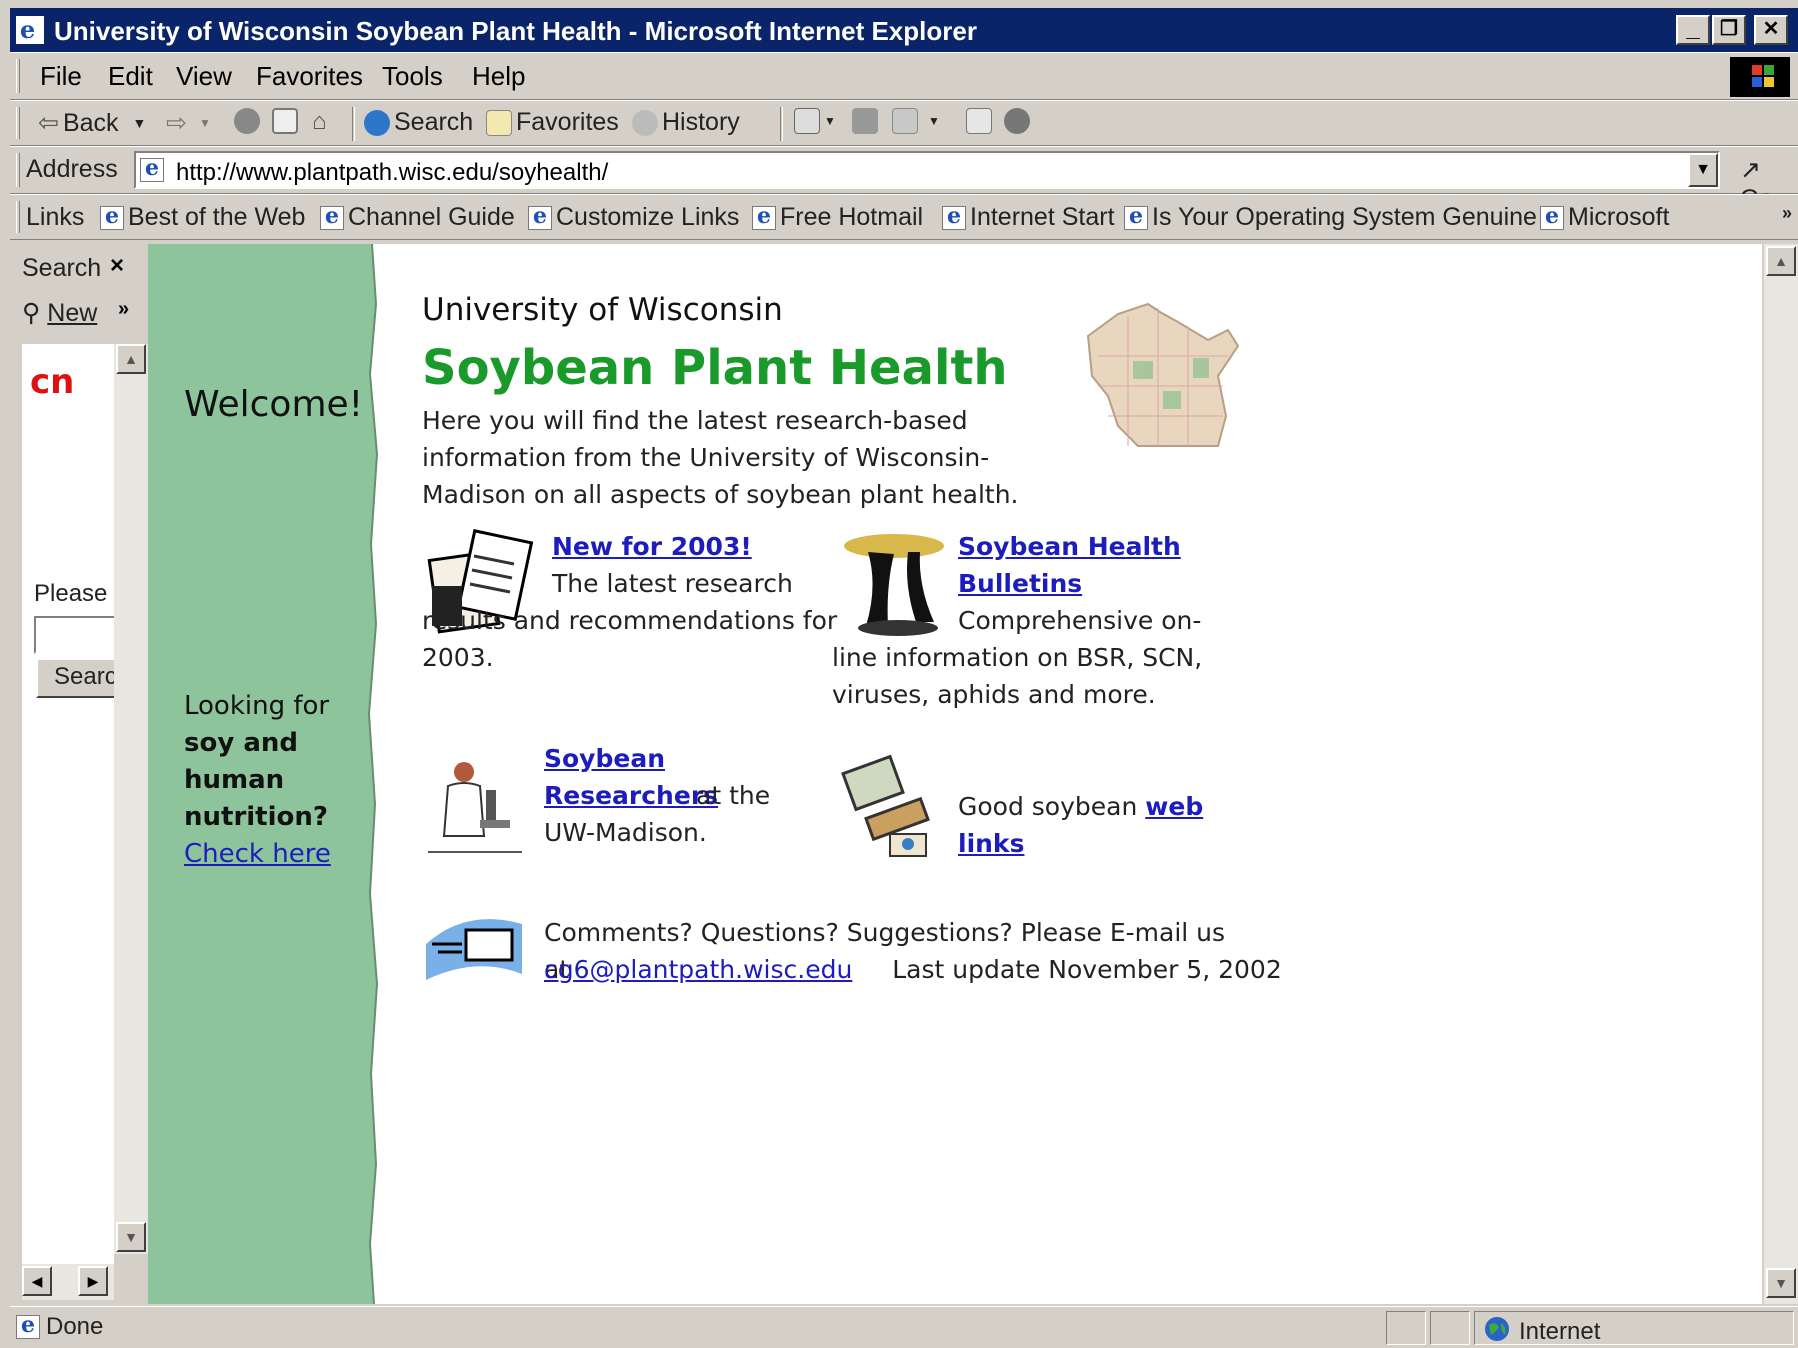  What do you see at coordinates (74, 635) in the screenshot?
I see `search-pane-input` at bounding box center [74, 635].